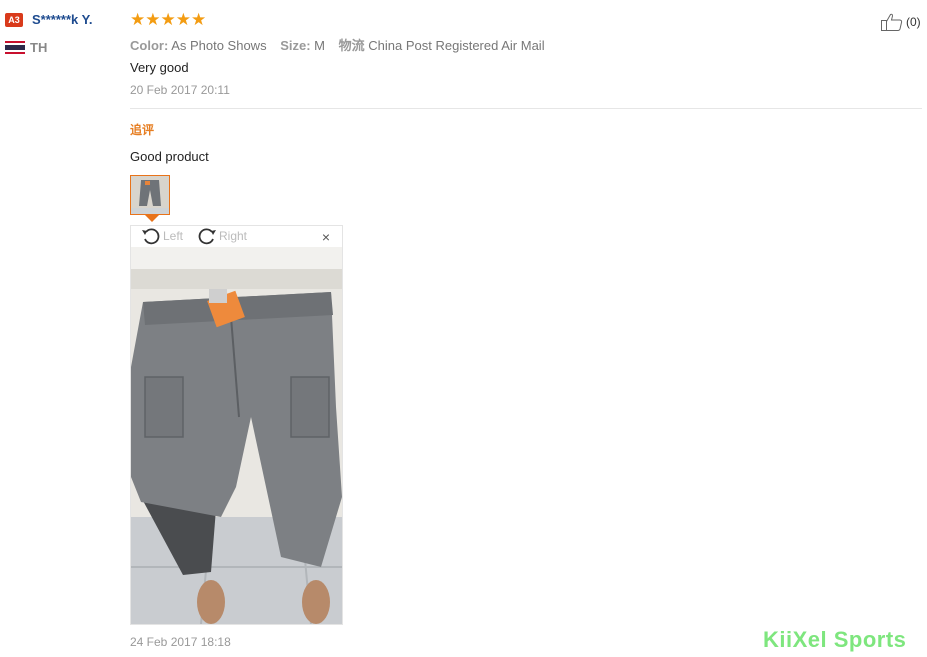 The height and width of the screenshot is (657, 927). I want to click on thumbs-up-icon, so click(892, 22).